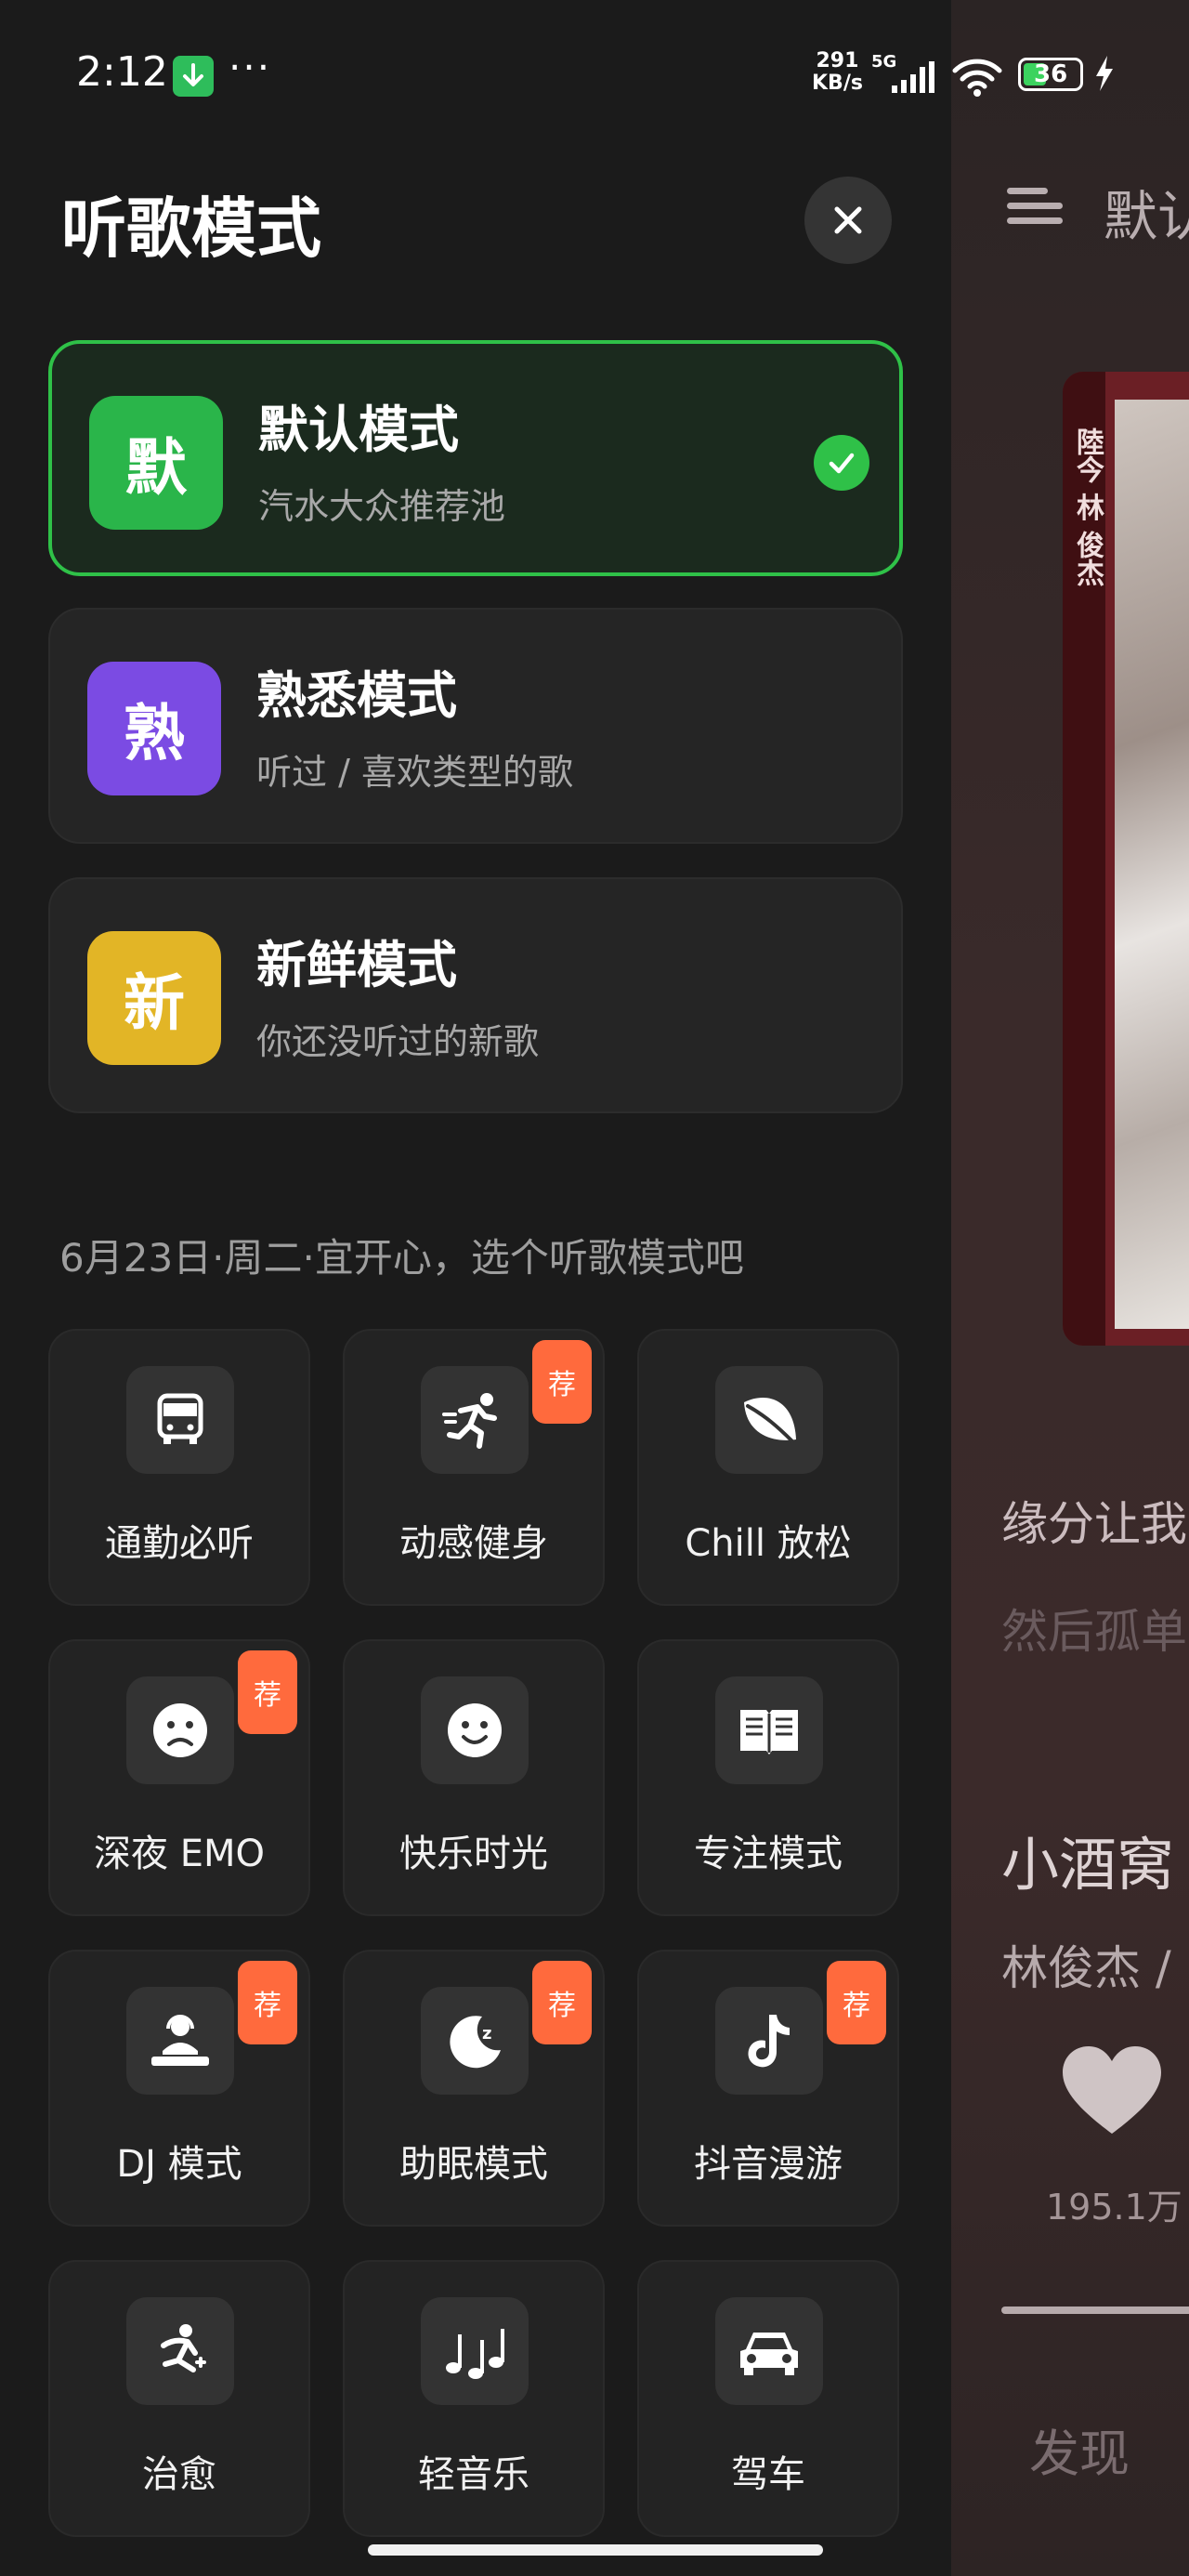 The width and height of the screenshot is (1189, 2576). Describe the element at coordinates (1086, 1964) in the screenshot. I see `artist-name: 林俊杰 /` at that location.